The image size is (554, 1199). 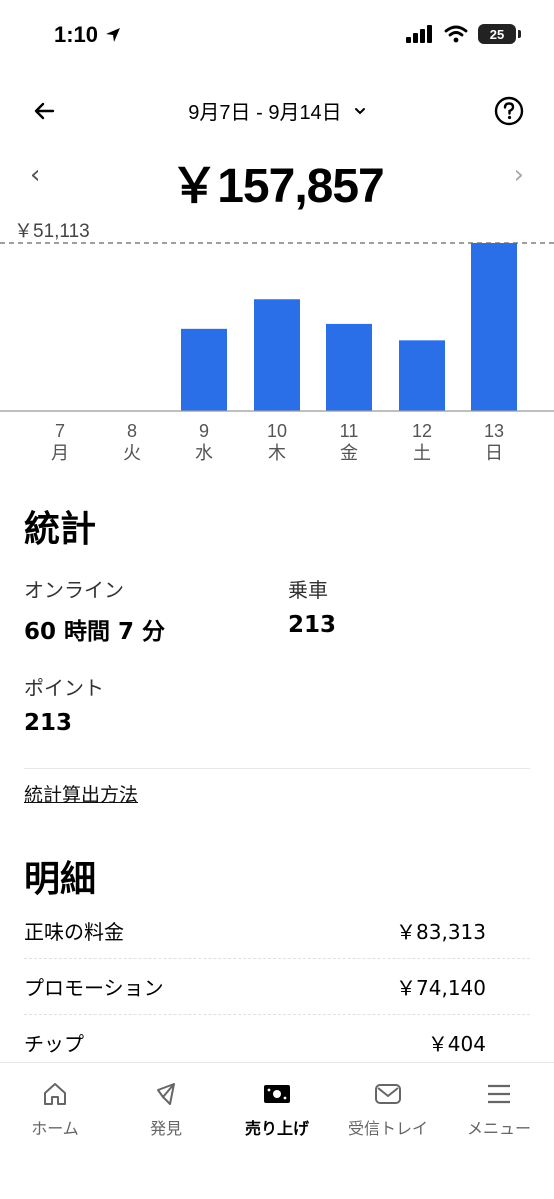 What do you see at coordinates (277, 186) in the screenshot?
I see `total-earnings: ￥157,857` at bounding box center [277, 186].